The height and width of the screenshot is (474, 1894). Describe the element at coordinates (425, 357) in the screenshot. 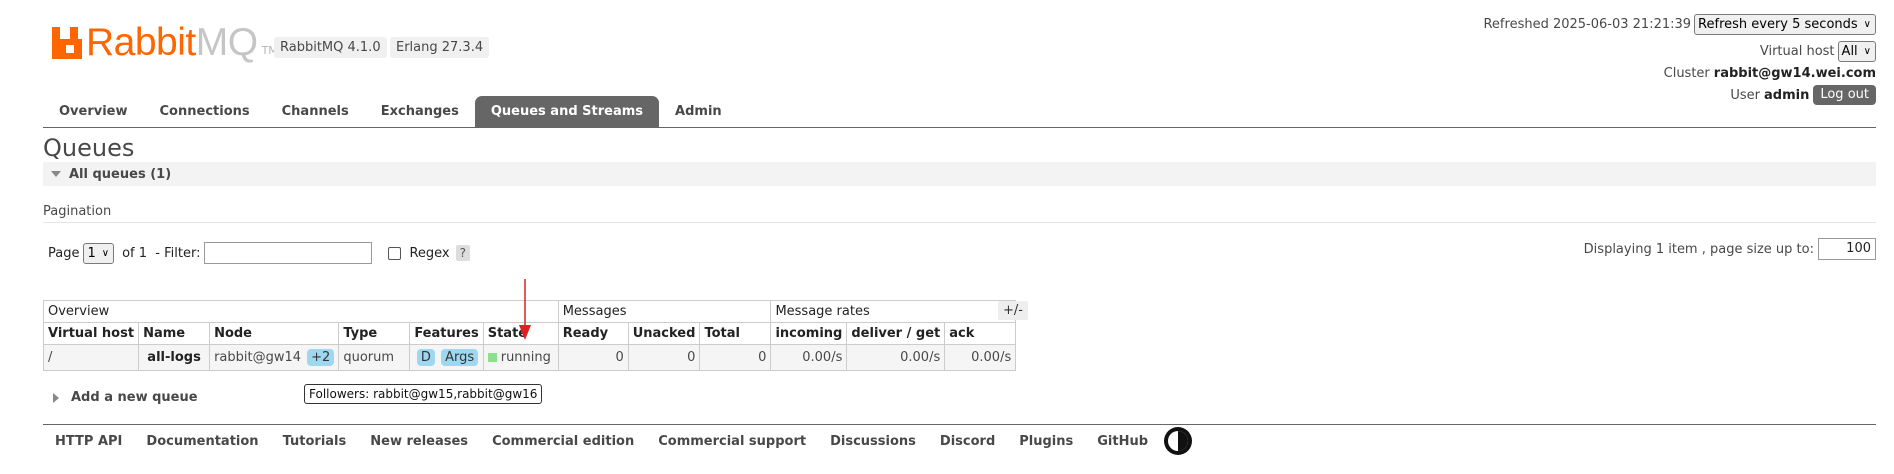

I see `feature-durable-badge: D` at that location.